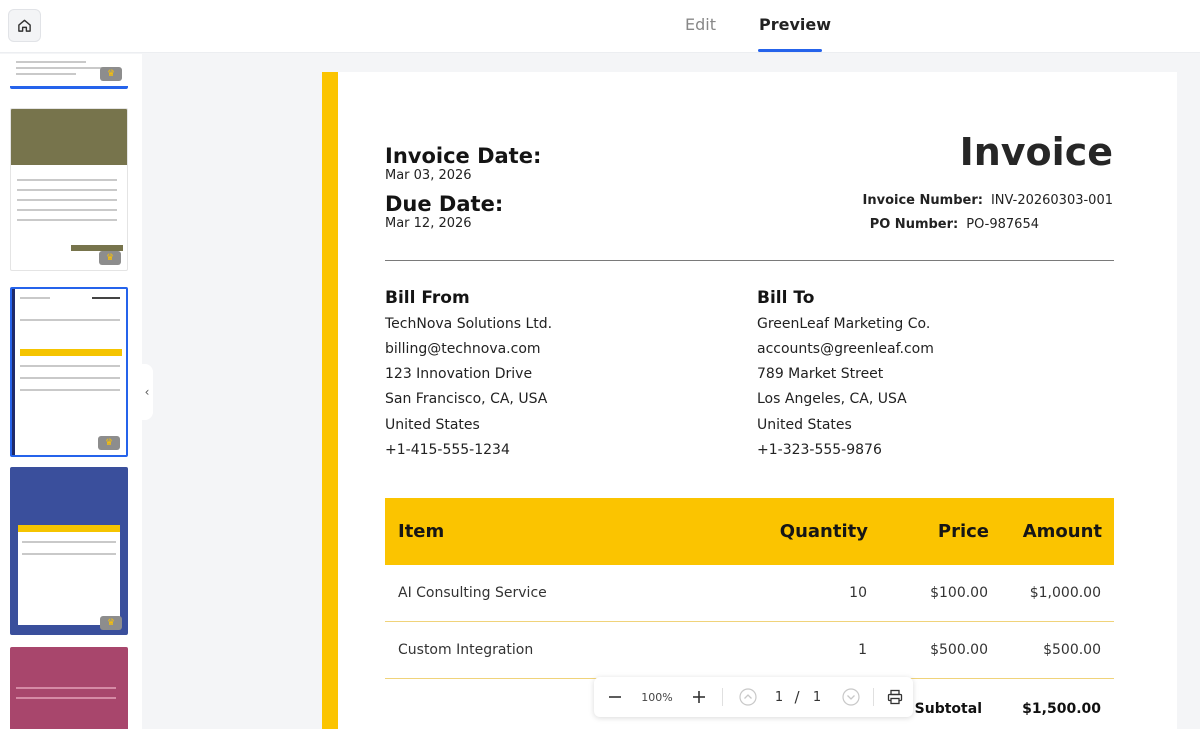 The height and width of the screenshot is (729, 1200). I want to click on print-icon, so click(895, 697).